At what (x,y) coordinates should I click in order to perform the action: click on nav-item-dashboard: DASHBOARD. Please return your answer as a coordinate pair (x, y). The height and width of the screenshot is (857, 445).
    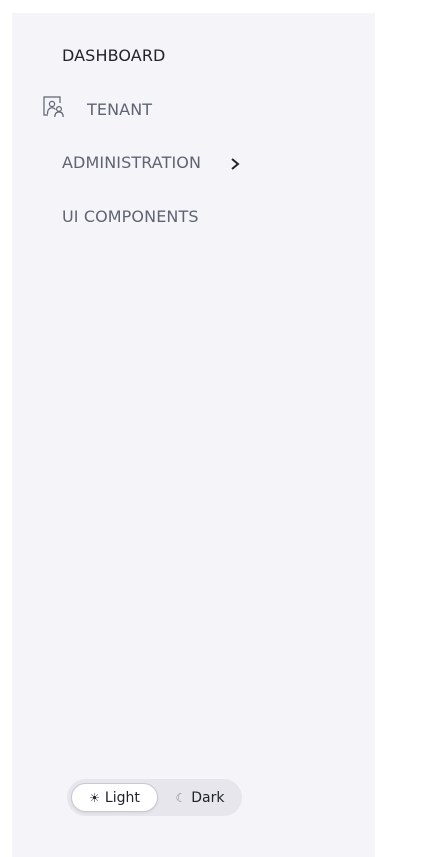
    Looking at the image, I should click on (113, 55).